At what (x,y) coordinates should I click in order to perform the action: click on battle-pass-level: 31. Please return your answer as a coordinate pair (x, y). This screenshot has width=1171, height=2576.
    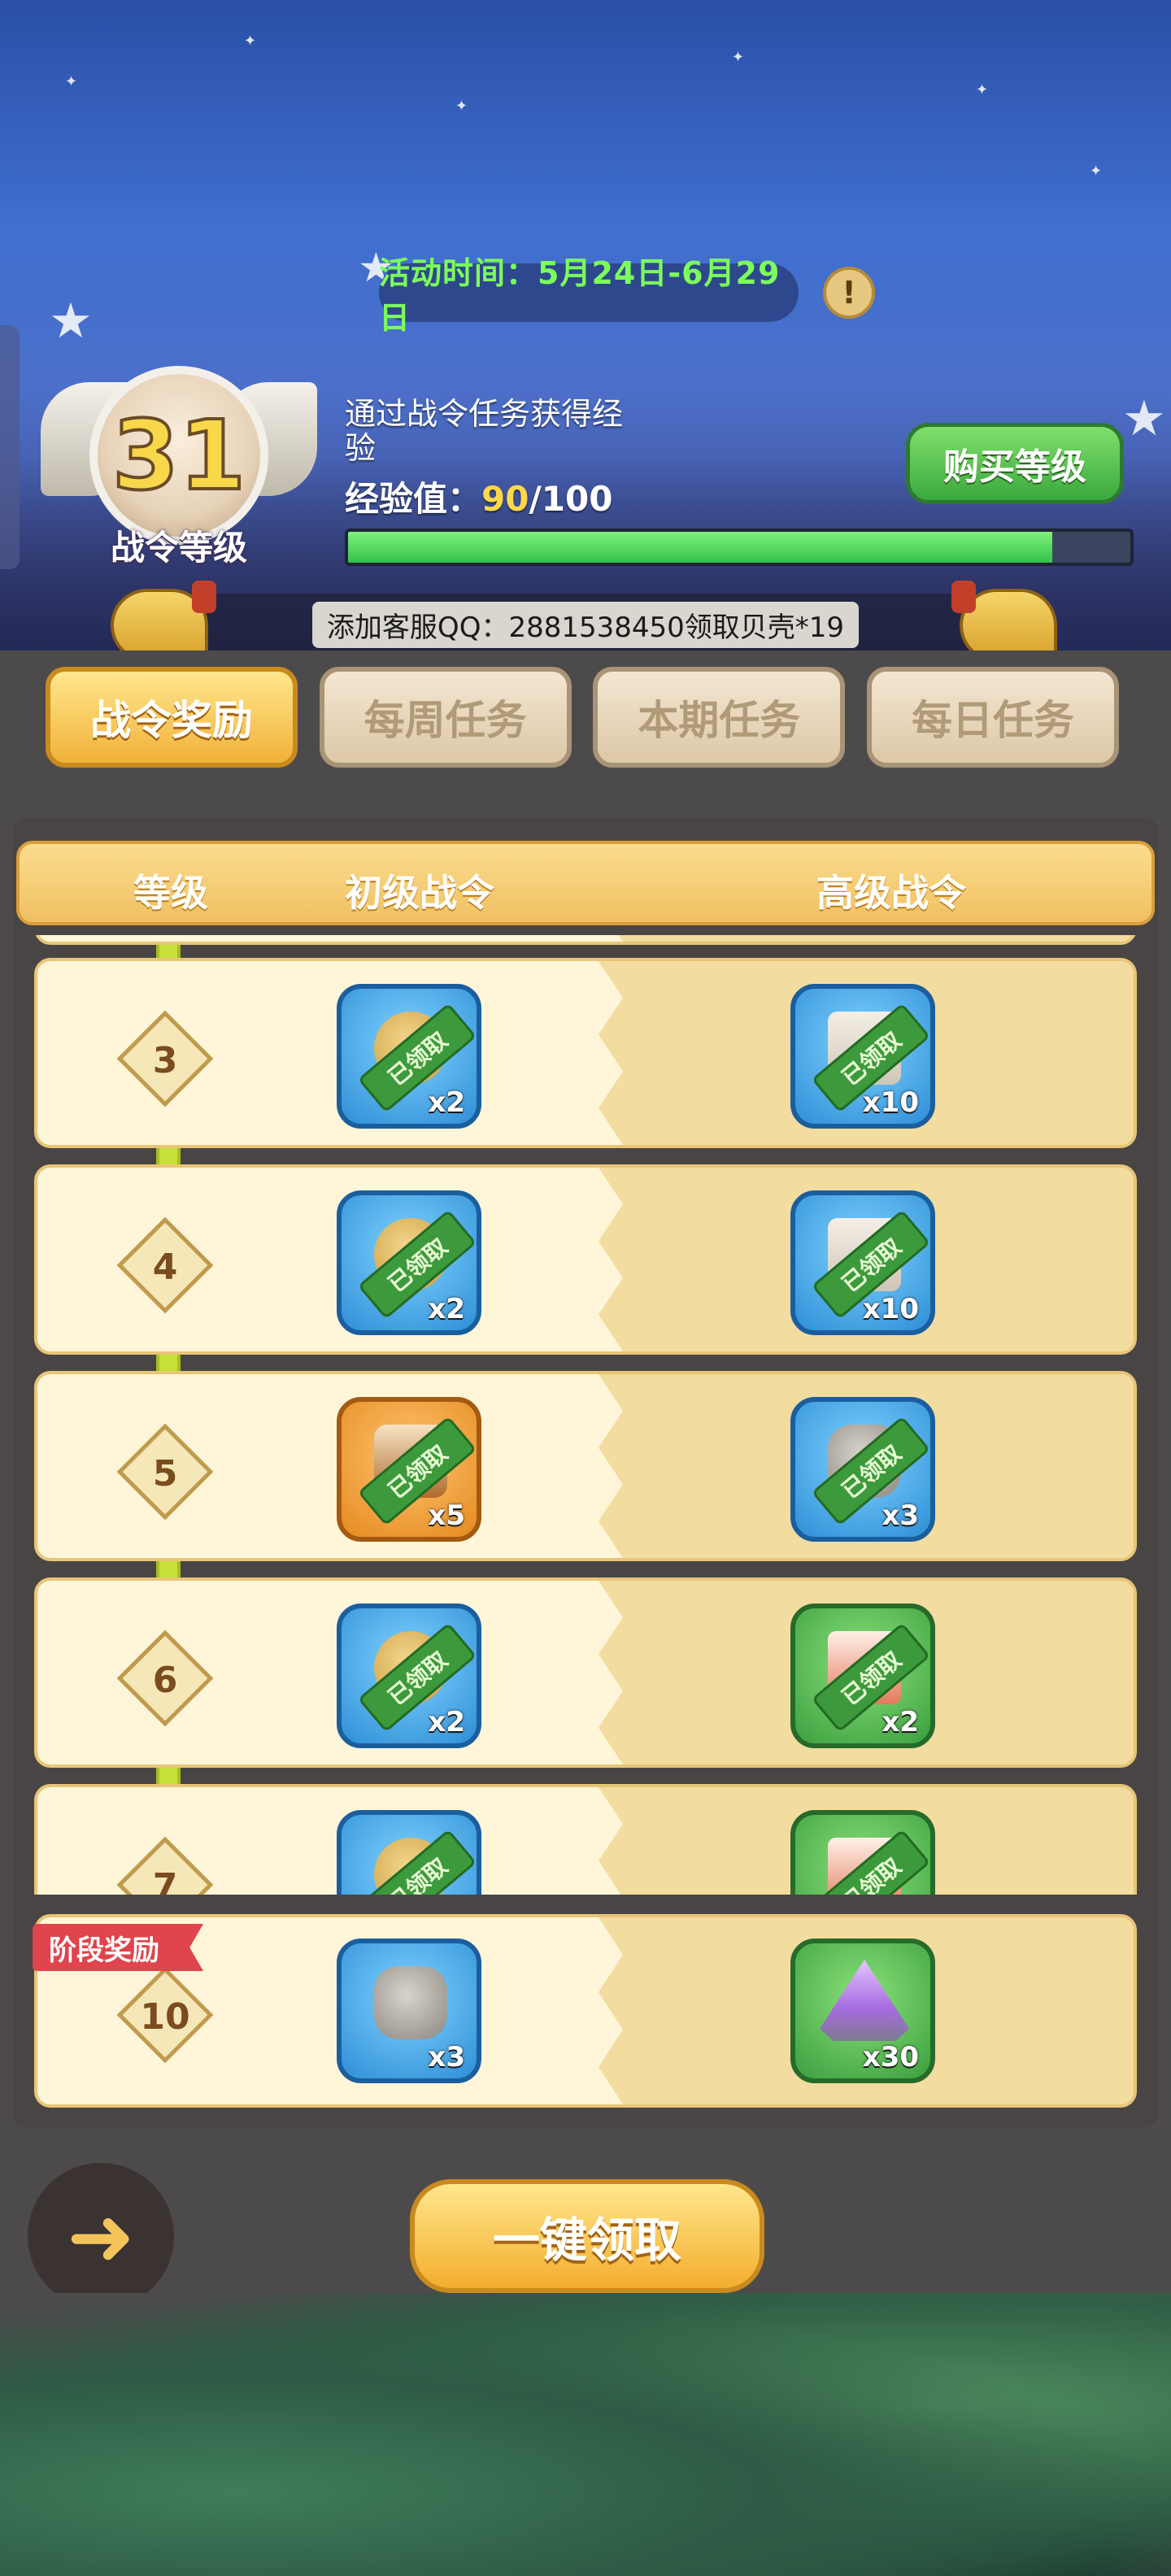
    Looking at the image, I should click on (179, 455).